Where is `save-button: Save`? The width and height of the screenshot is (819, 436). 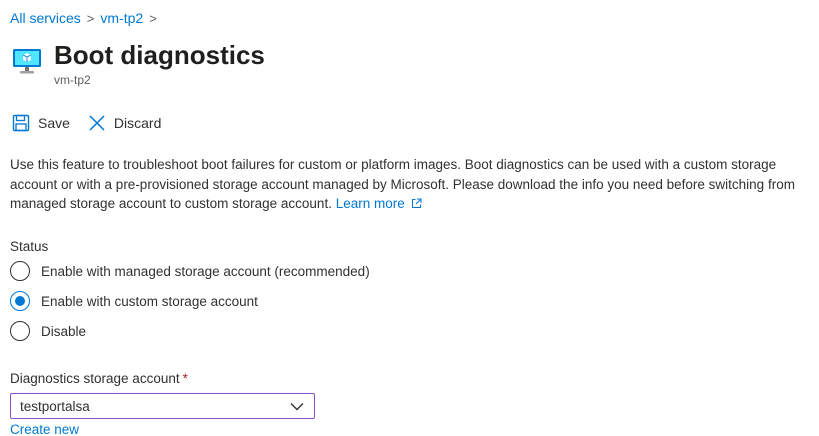 save-button: Save is located at coordinates (41, 123).